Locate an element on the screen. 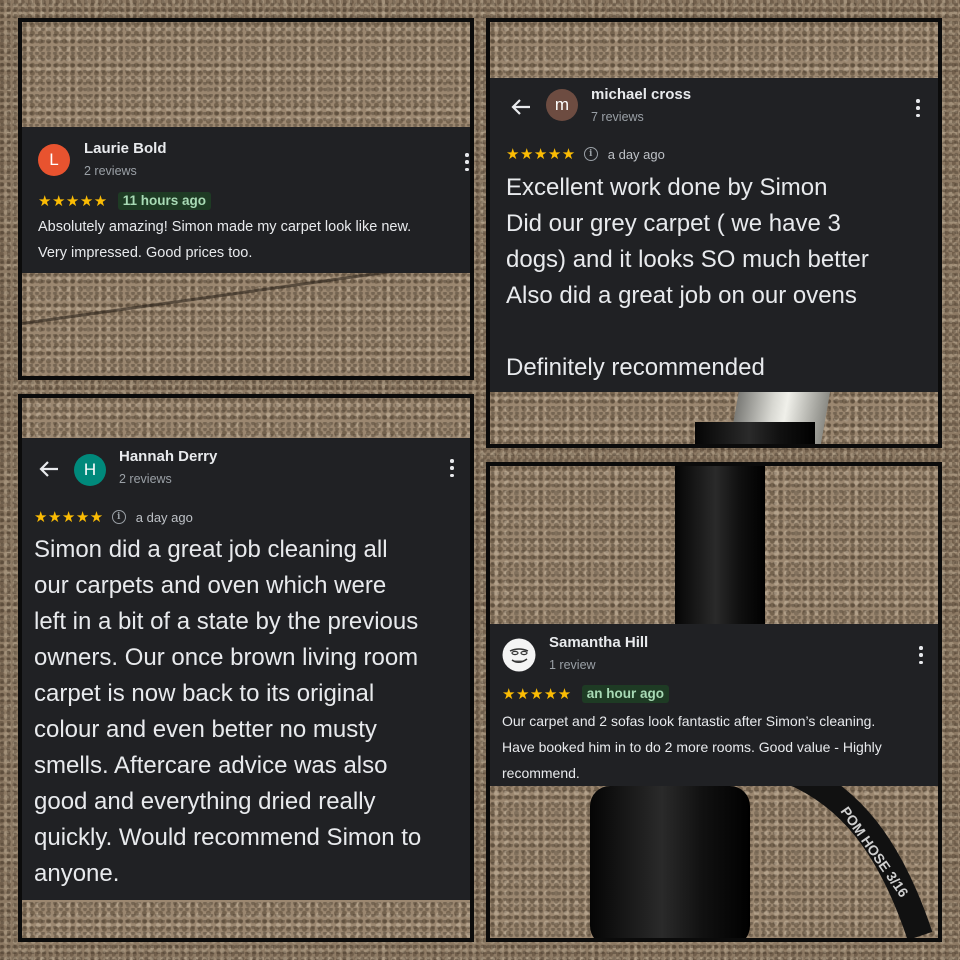 Image resolution: width=960 pixels, height=960 pixels. reviewer-name: Hannah Derry is located at coordinates (168, 456).